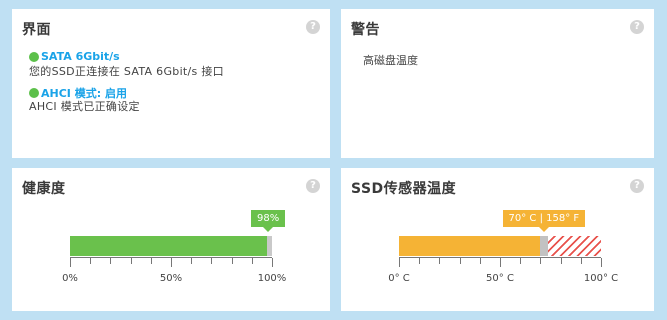 This screenshot has height=320, width=667. What do you see at coordinates (500, 278) in the screenshot?
I see `temperature-axis-label-mid: 50° C` at bounding box center [500, 278].